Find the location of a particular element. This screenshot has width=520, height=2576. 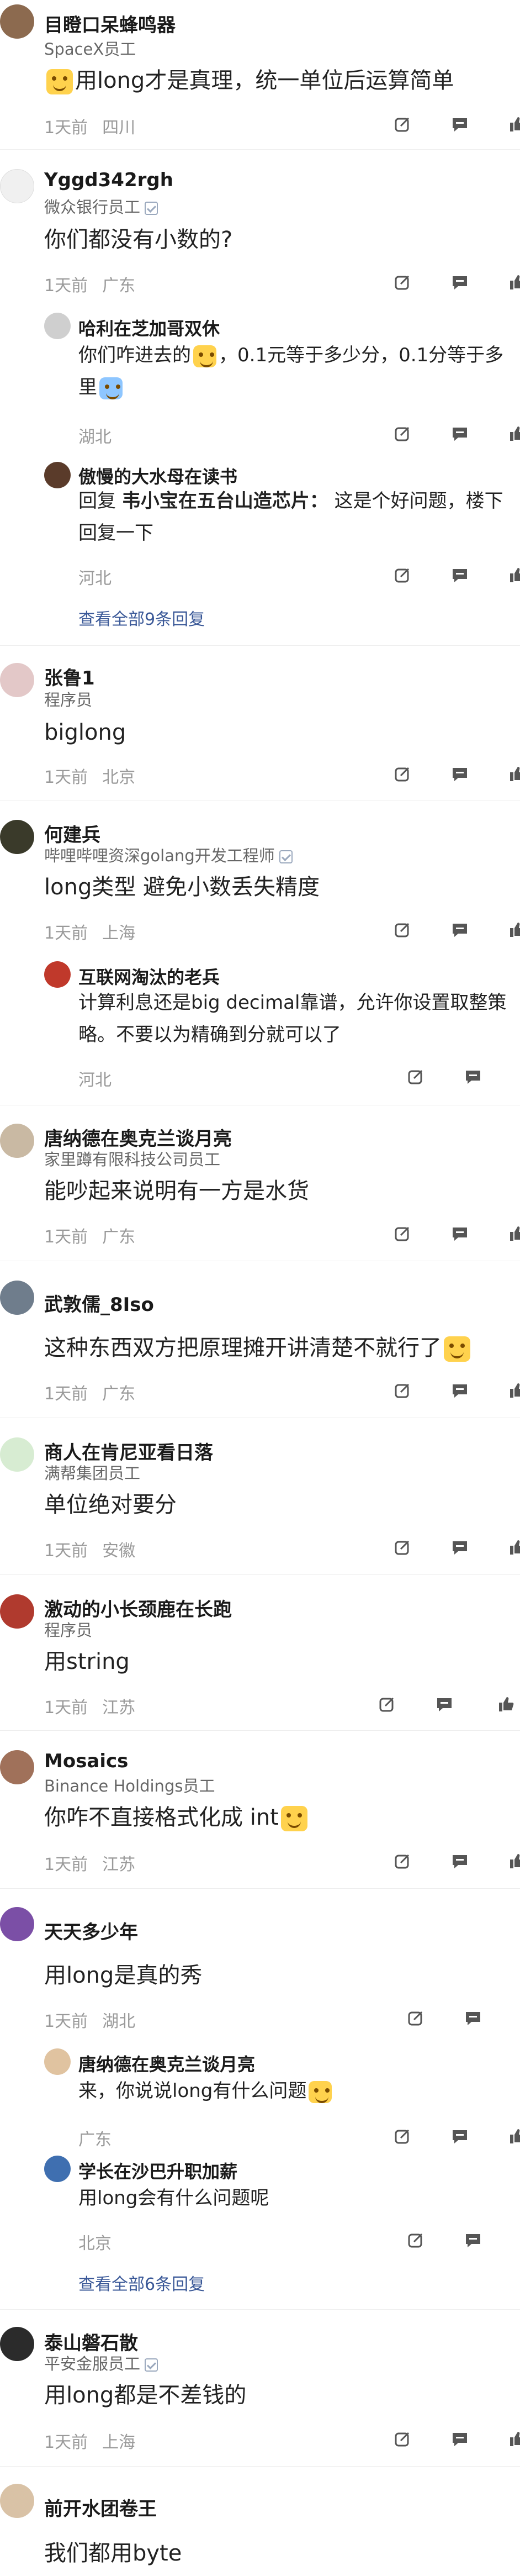

user-title: SpaceX员工 is located at coordinates (90, 49).